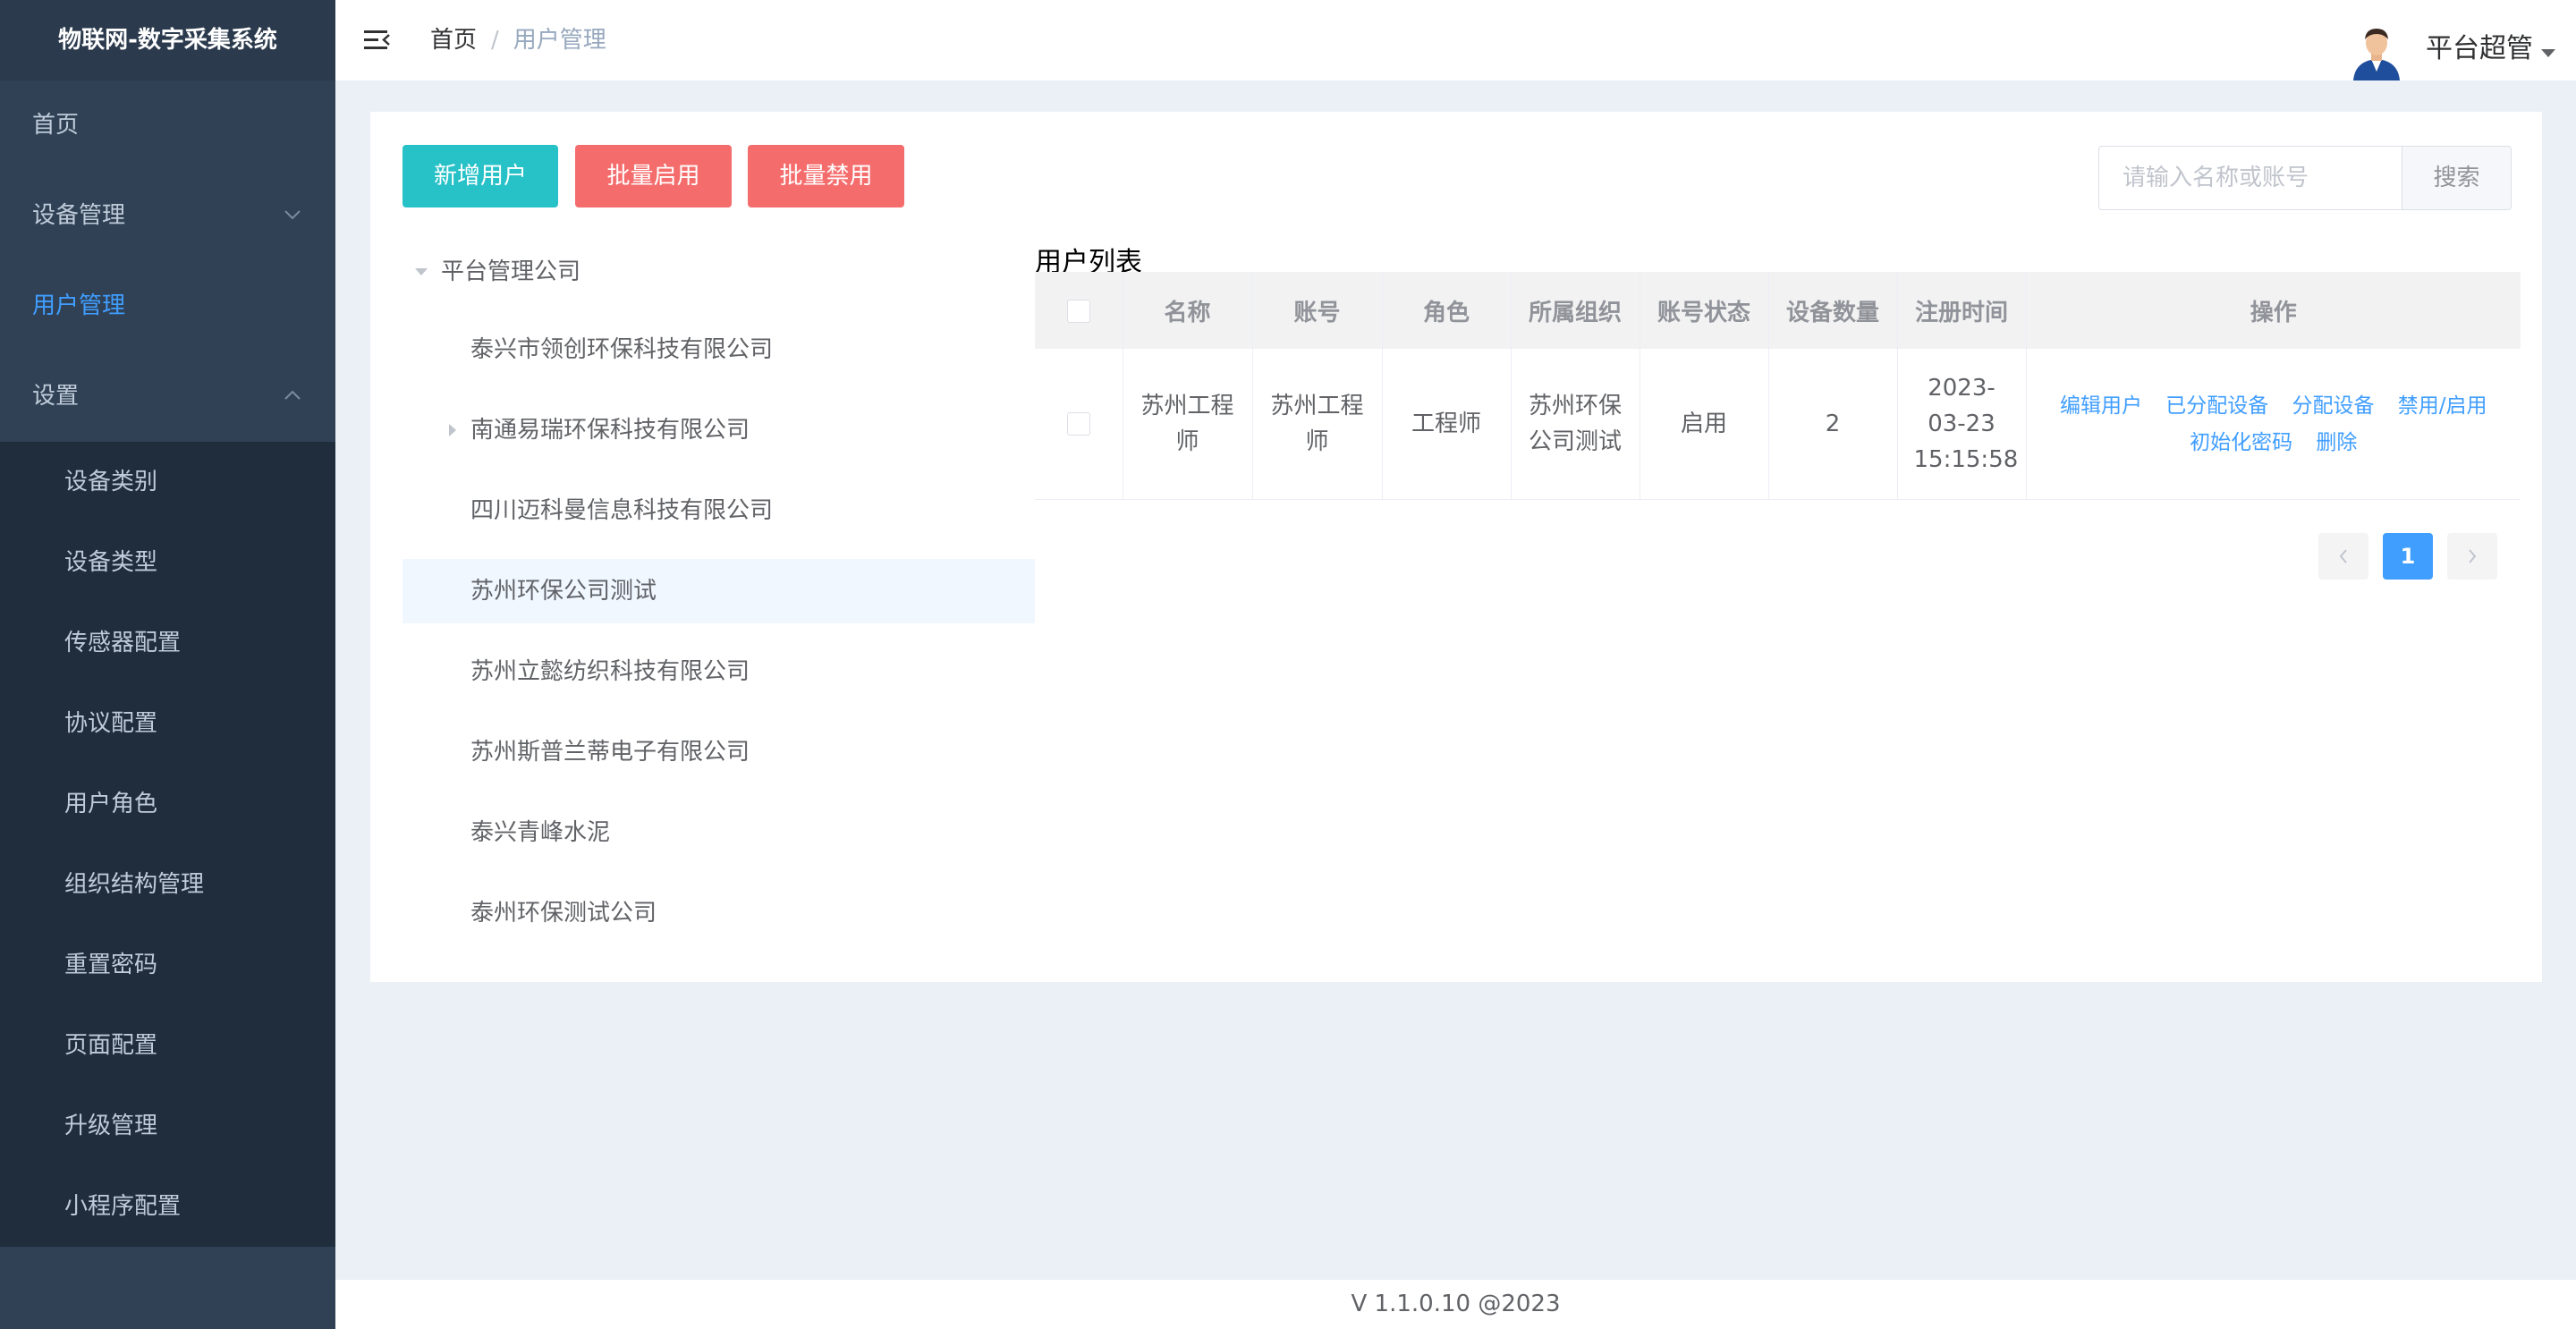 The width and height of the screenshot is (2576, 1329). What do you see at coordinates (167, 965) in the screenshot?
I see `sidebar-item-reset-password: 重置密码` at bounding box center [167, 965].